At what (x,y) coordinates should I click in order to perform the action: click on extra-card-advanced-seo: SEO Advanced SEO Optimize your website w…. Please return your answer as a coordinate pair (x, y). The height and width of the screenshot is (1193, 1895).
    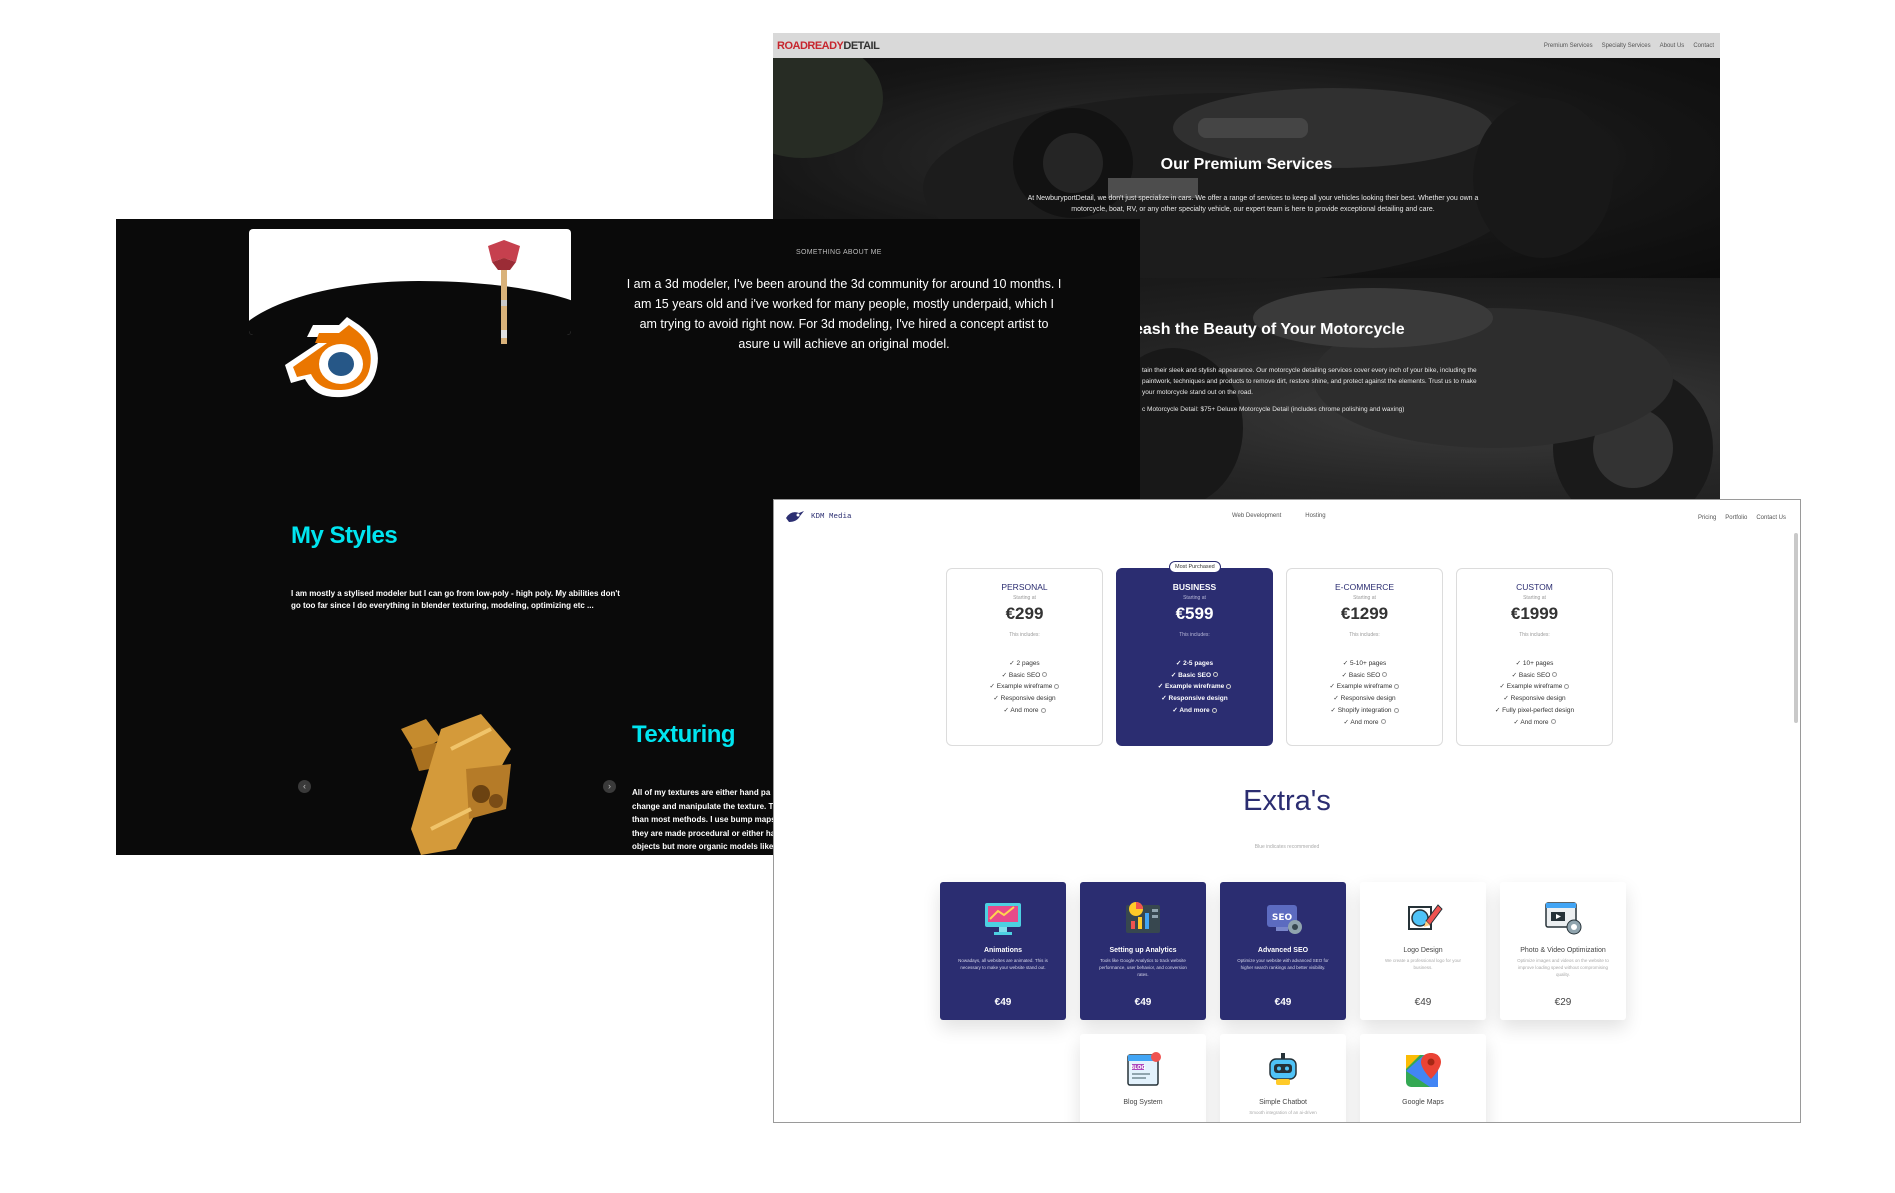
    Looking at the image, I should click on (1283, 951).